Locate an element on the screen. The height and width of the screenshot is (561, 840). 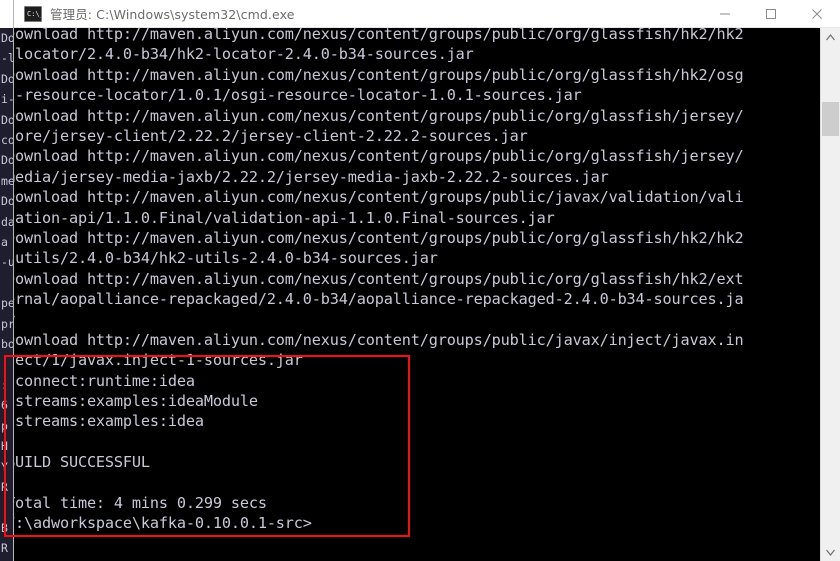
title-bar: C:\_ 管理员: C:\Windows\system32\cmd.exe is located at coordinates (427, 14).